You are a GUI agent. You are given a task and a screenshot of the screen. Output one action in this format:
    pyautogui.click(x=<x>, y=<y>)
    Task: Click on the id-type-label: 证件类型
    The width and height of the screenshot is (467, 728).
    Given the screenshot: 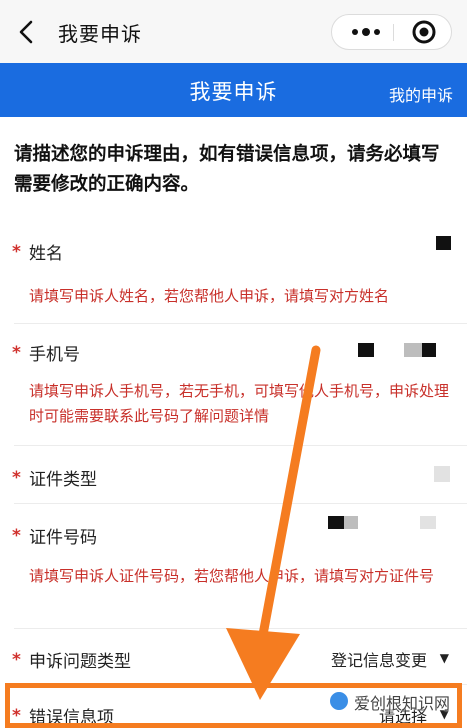 What is the action you would take?
    pyautogui.click(x=63, y=480)
    